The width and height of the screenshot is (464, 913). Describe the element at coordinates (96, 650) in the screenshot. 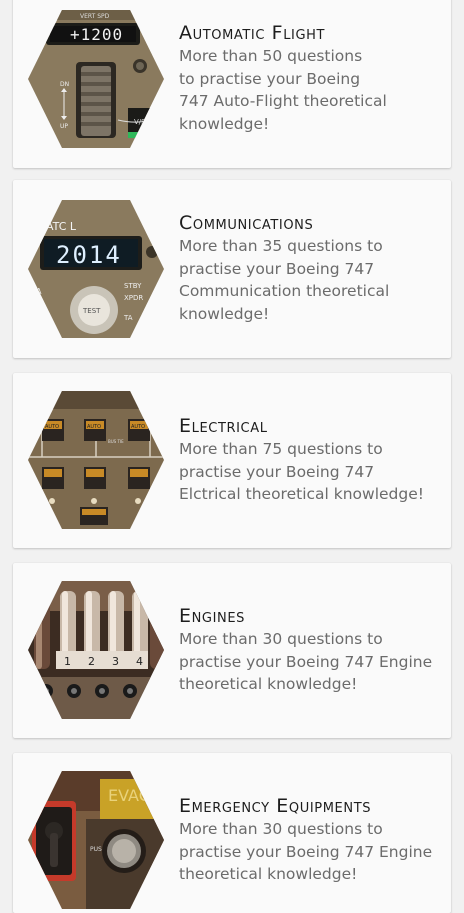

I see `engines-throttle-icon: 1 2 3 4` at that location.